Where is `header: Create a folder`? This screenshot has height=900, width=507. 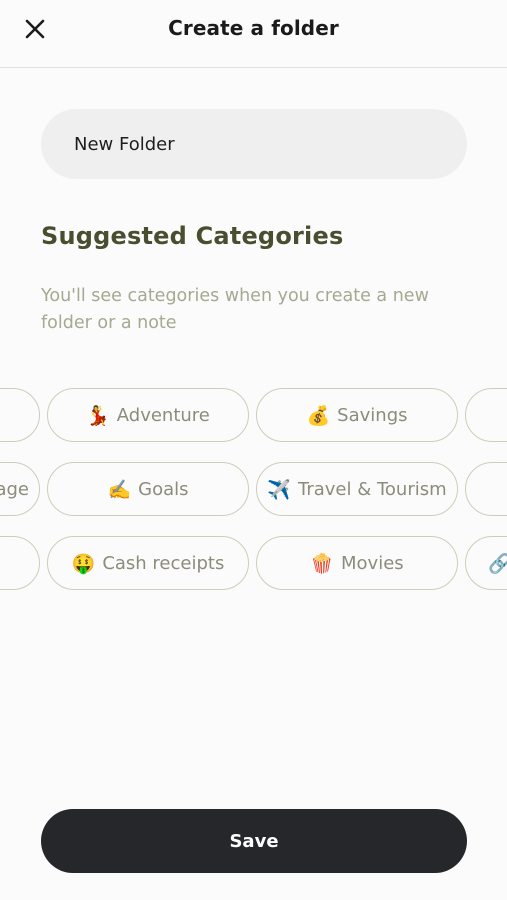
header: Create a folder is located at coordinates (253, 34).